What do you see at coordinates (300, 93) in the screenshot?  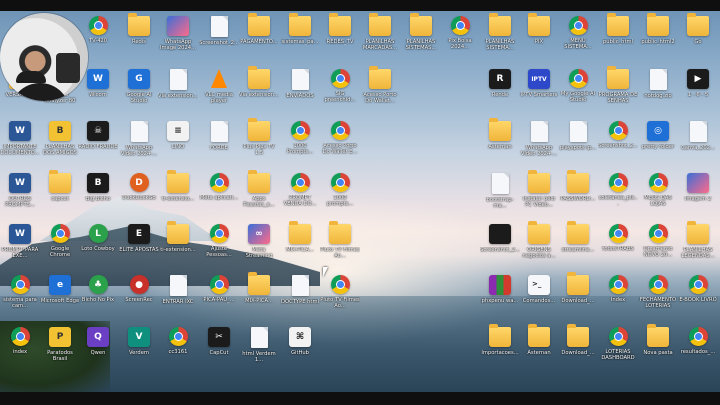 I see `desktop-icon: ENVIADOS` at bounding box center [300, 93].